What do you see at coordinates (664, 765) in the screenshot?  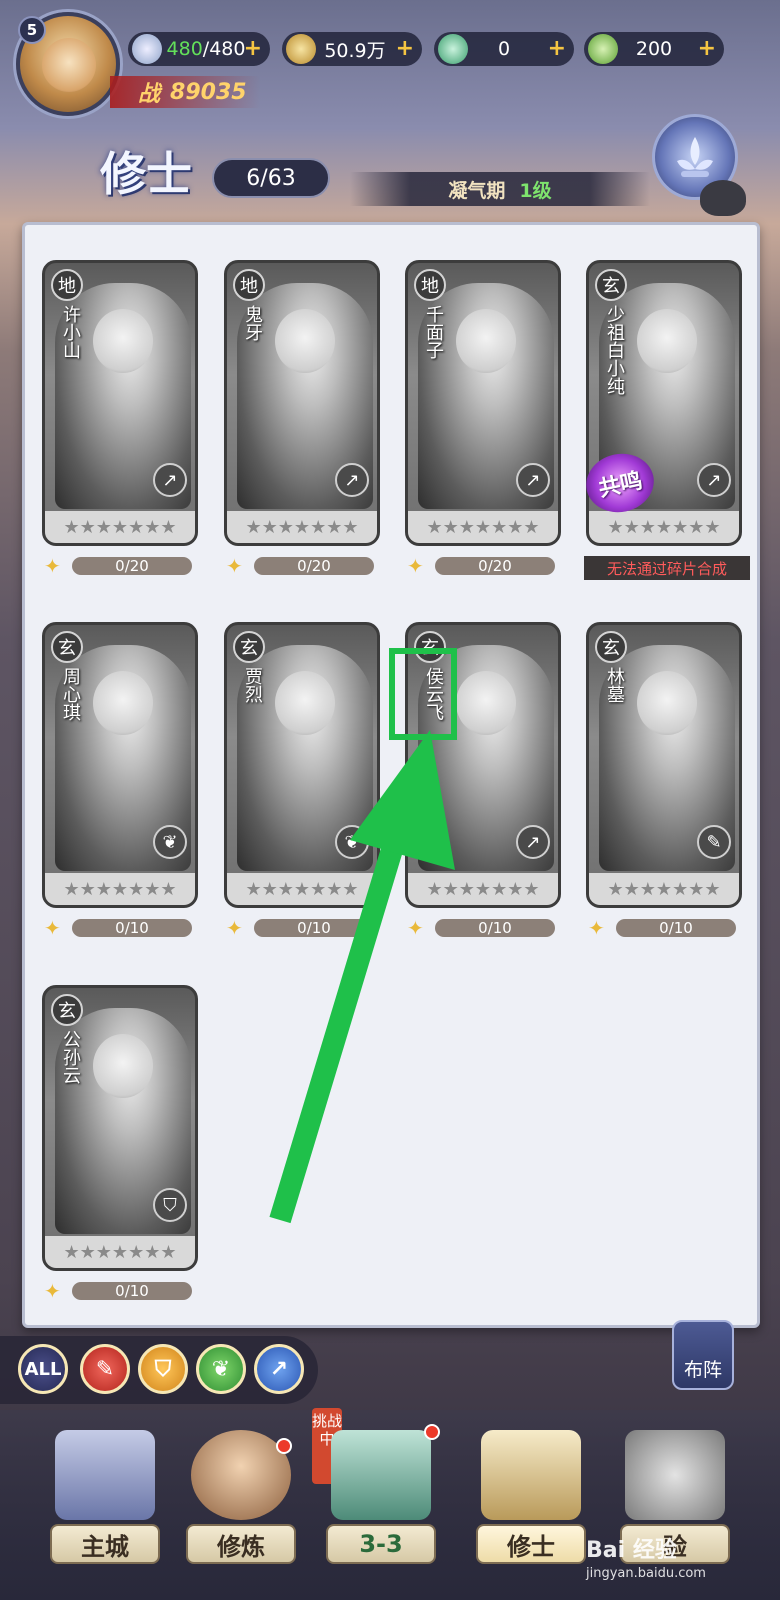 I see `cultivator-card: 玄林墓 ✎ ★★★★★★★` at bounding box center [664, 765].